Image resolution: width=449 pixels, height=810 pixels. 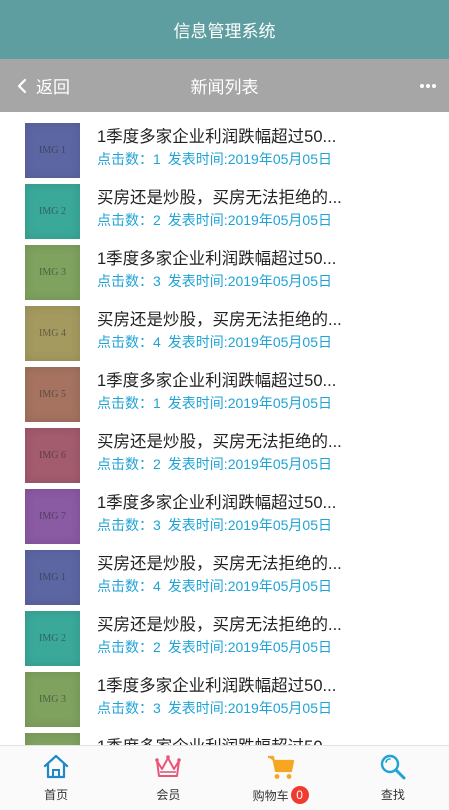 I want to click on tab-bar: 首页 会员 购物车 0 查找, so click(x=224, y=777).